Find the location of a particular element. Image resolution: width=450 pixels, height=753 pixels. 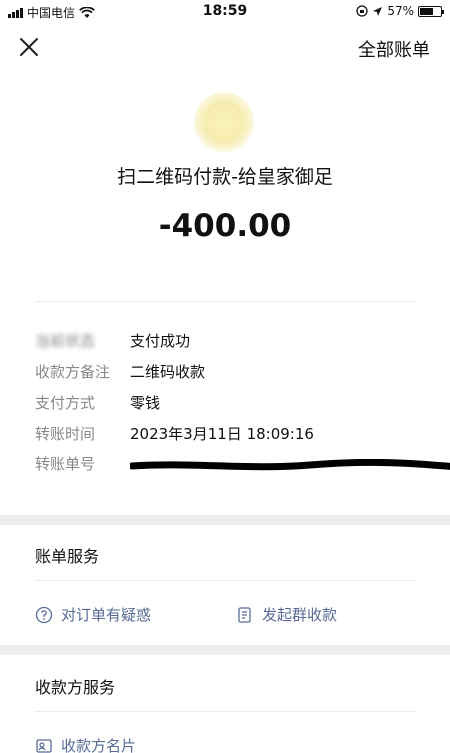

battery-percent: 57% is located at coordinates (400, 11).